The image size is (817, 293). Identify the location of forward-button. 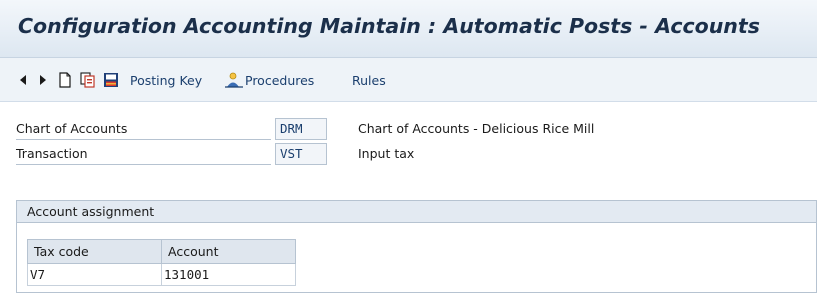
(43, 80).